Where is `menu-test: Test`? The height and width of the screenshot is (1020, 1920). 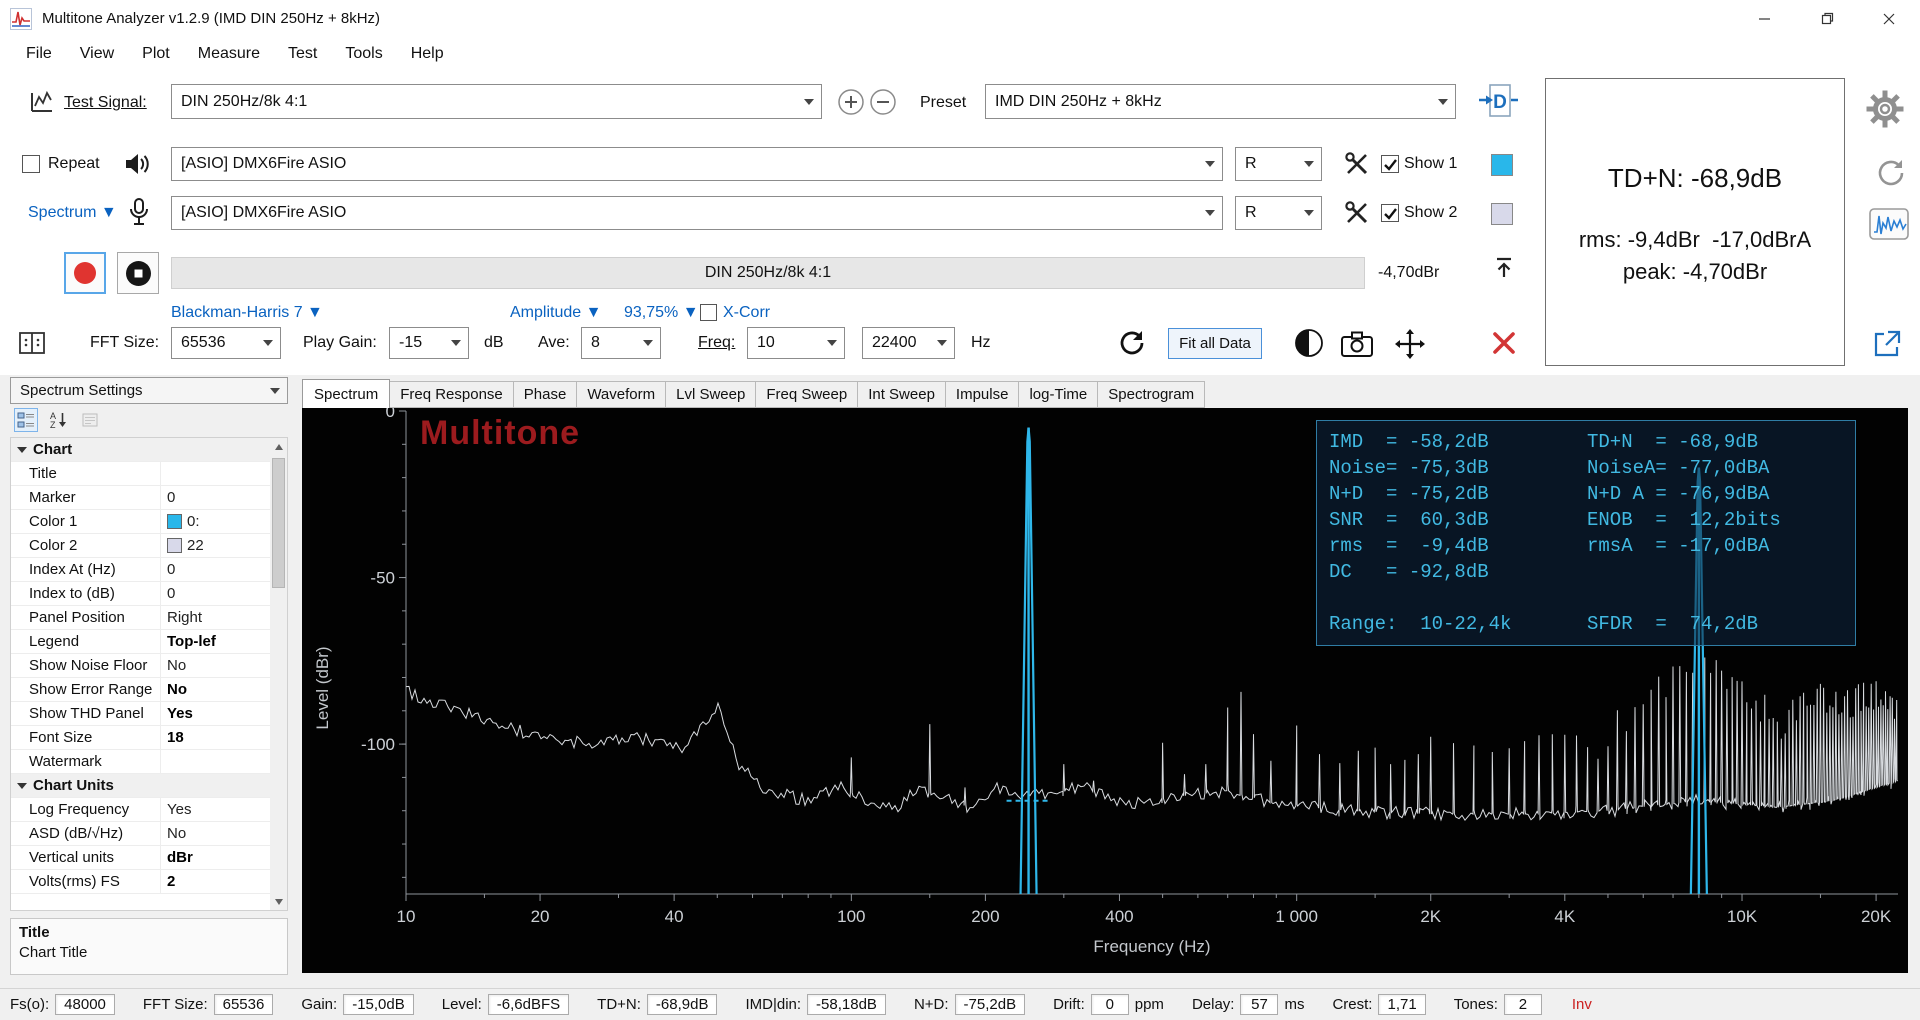
menu-test: Test is located at coordinates (302, 53).